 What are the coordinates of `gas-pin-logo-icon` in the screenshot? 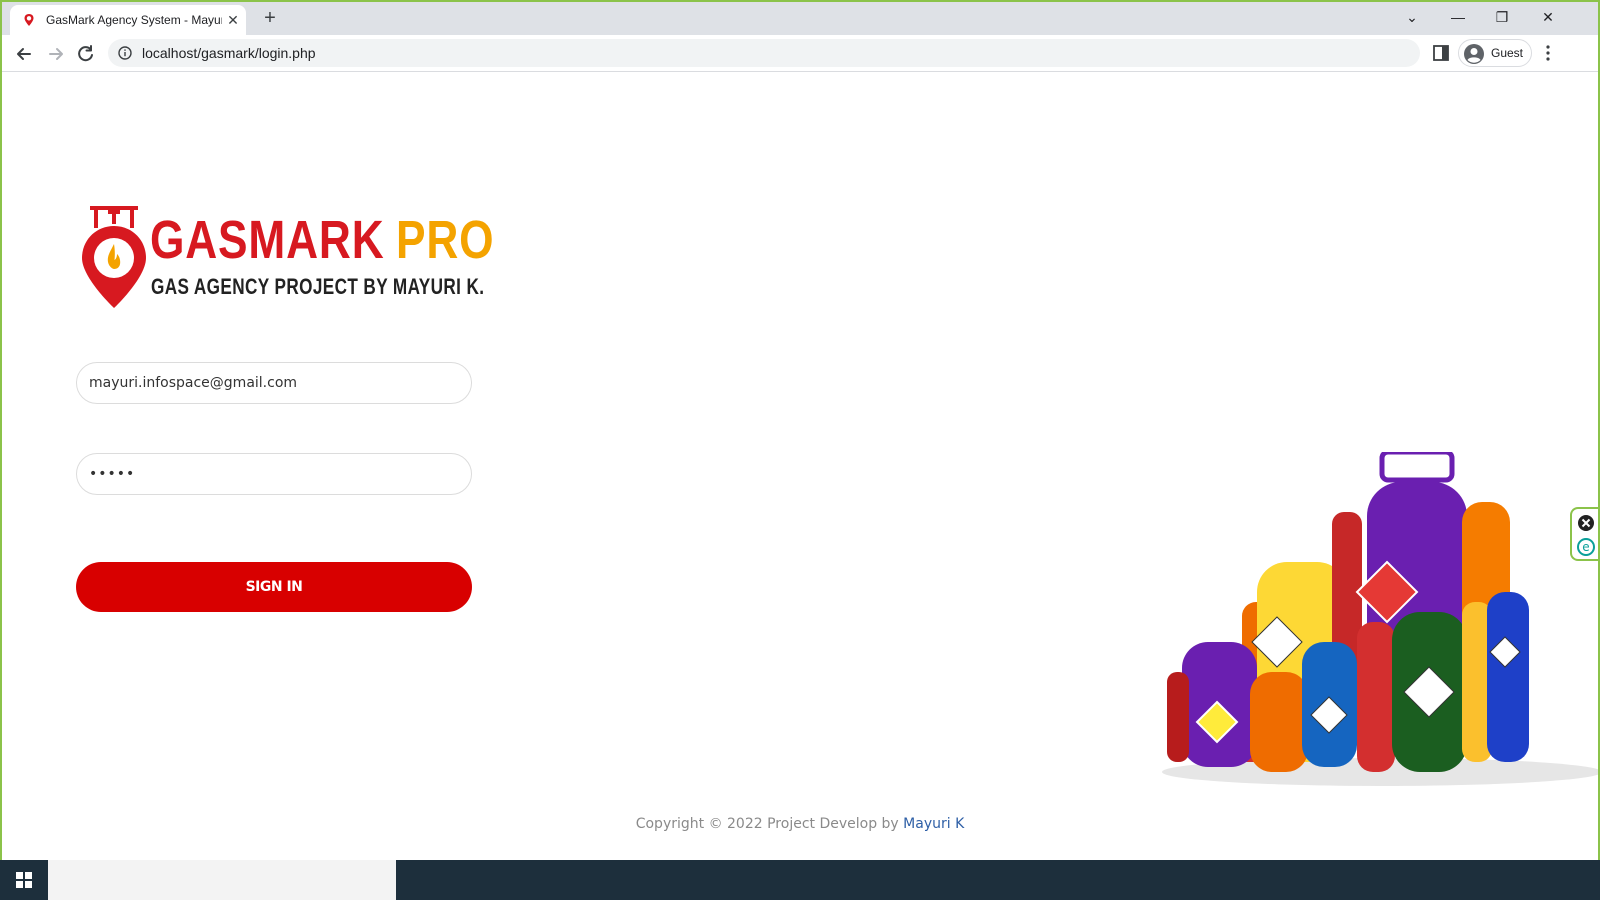 It's located at (114, 257).